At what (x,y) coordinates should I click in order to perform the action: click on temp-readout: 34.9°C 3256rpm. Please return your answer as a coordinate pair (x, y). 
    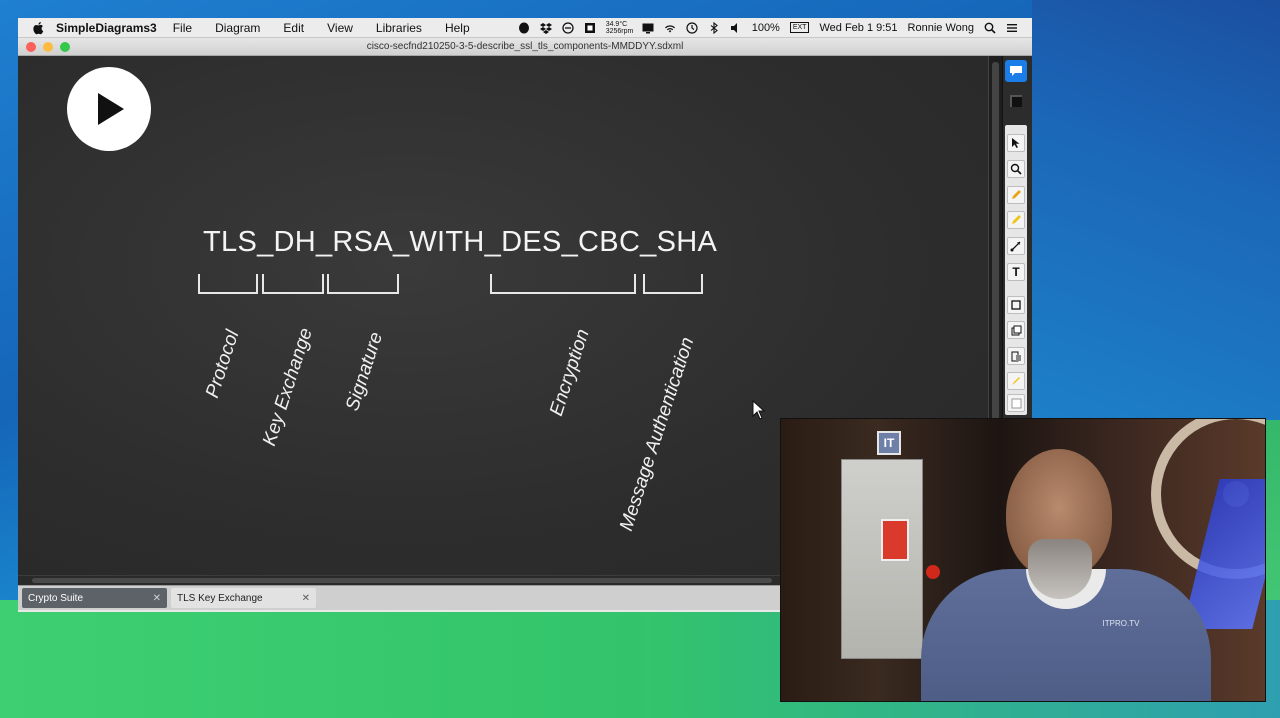
    Looking at the image, I should click on (619, 27).